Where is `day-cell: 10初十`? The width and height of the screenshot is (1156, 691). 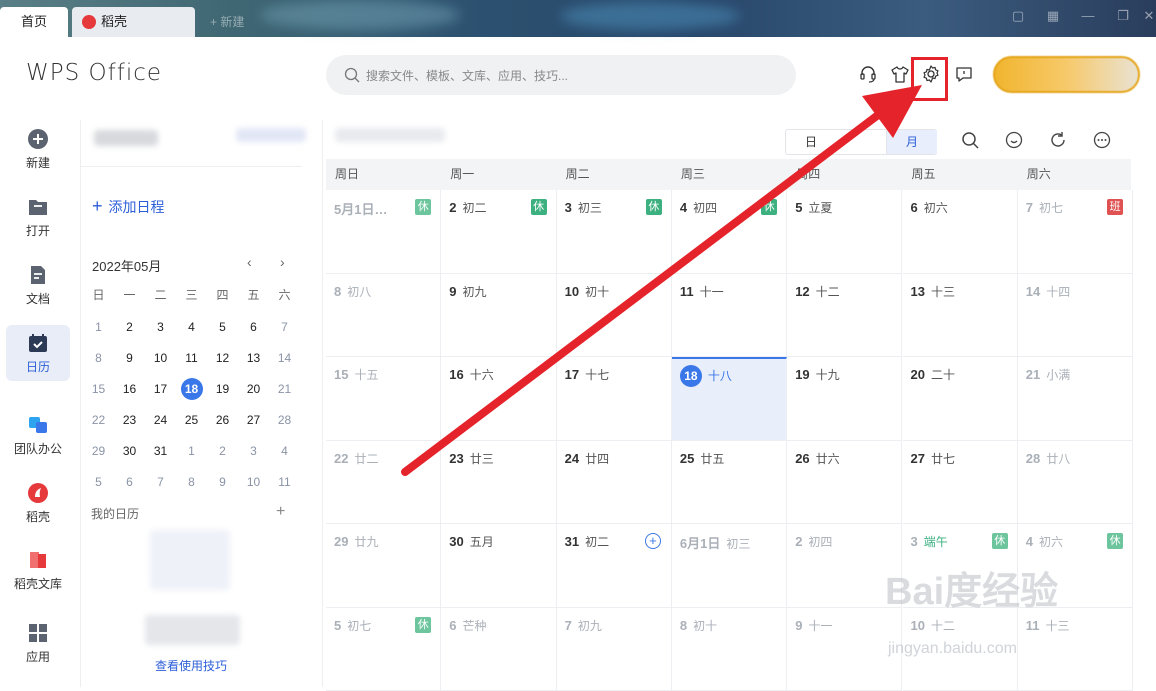 day-cell: 10初十 is located at coordinates (614, 316).